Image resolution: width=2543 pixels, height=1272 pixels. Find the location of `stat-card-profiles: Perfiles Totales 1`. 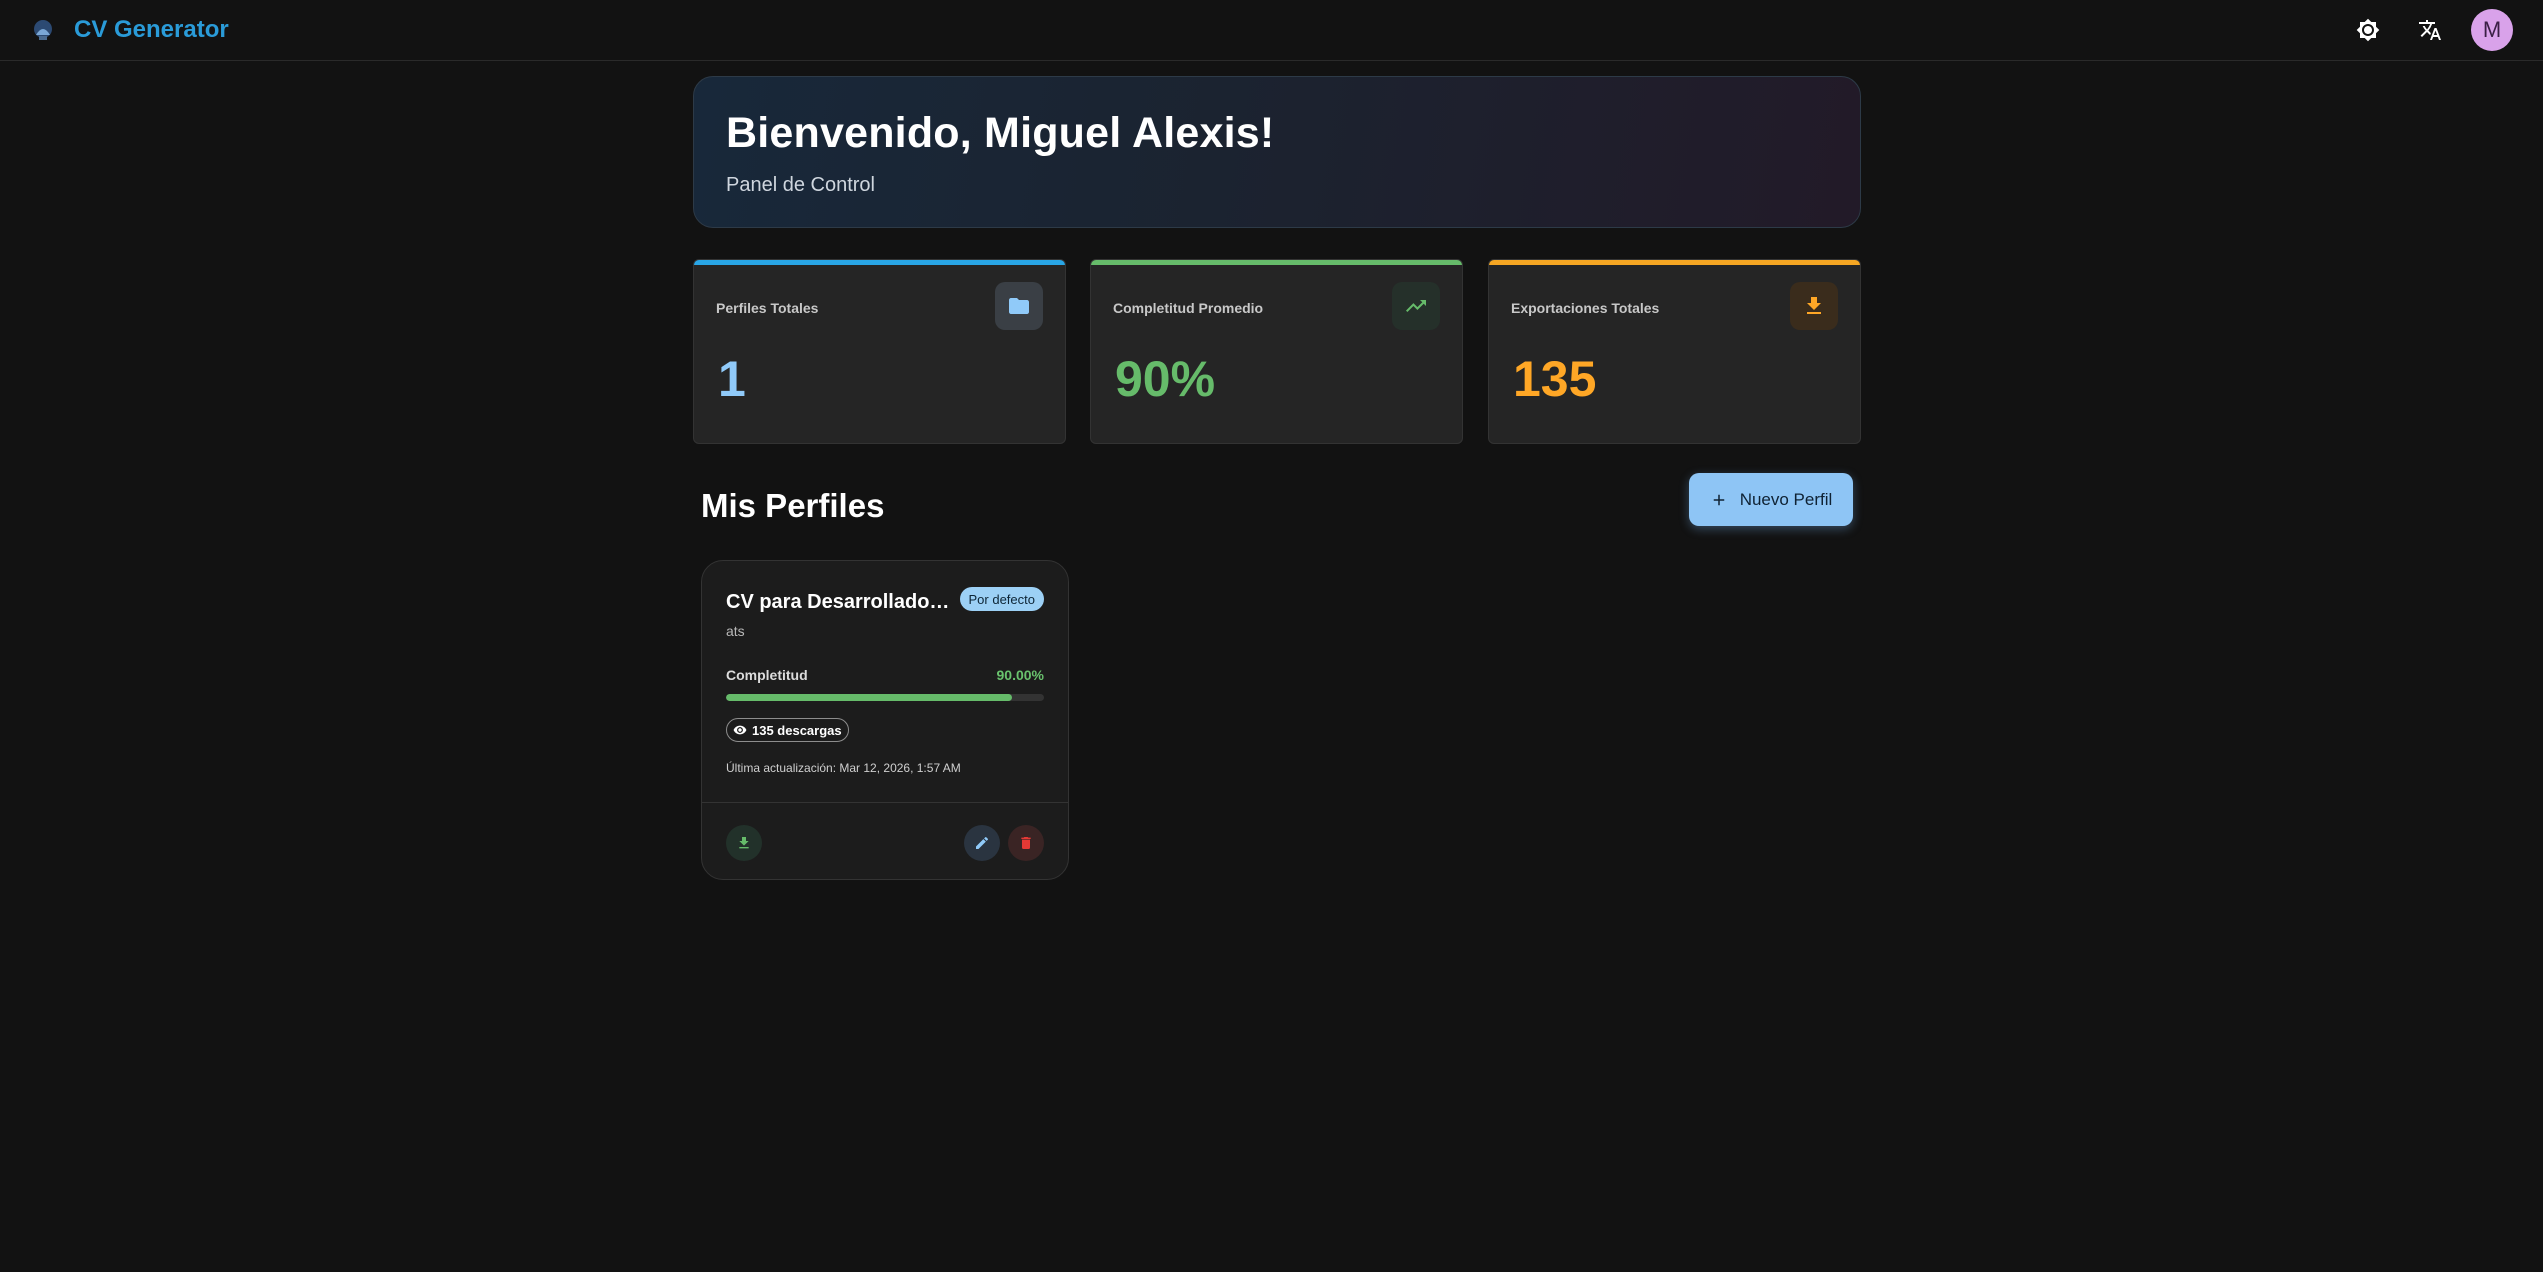

stat-card-profiles: Perfiles Totales 1 is located at coordinates (879, 351).